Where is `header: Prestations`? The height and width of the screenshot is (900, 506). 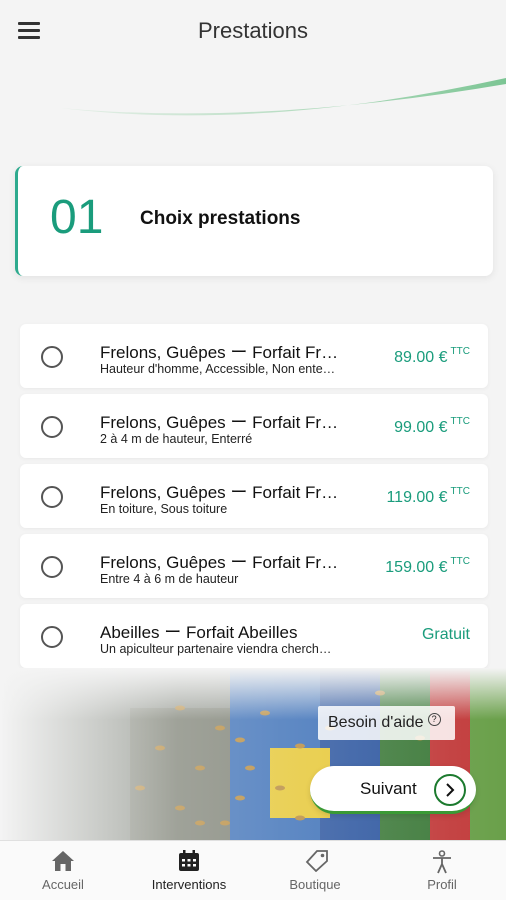
header: Prestations is located at coordinates (253, 31).